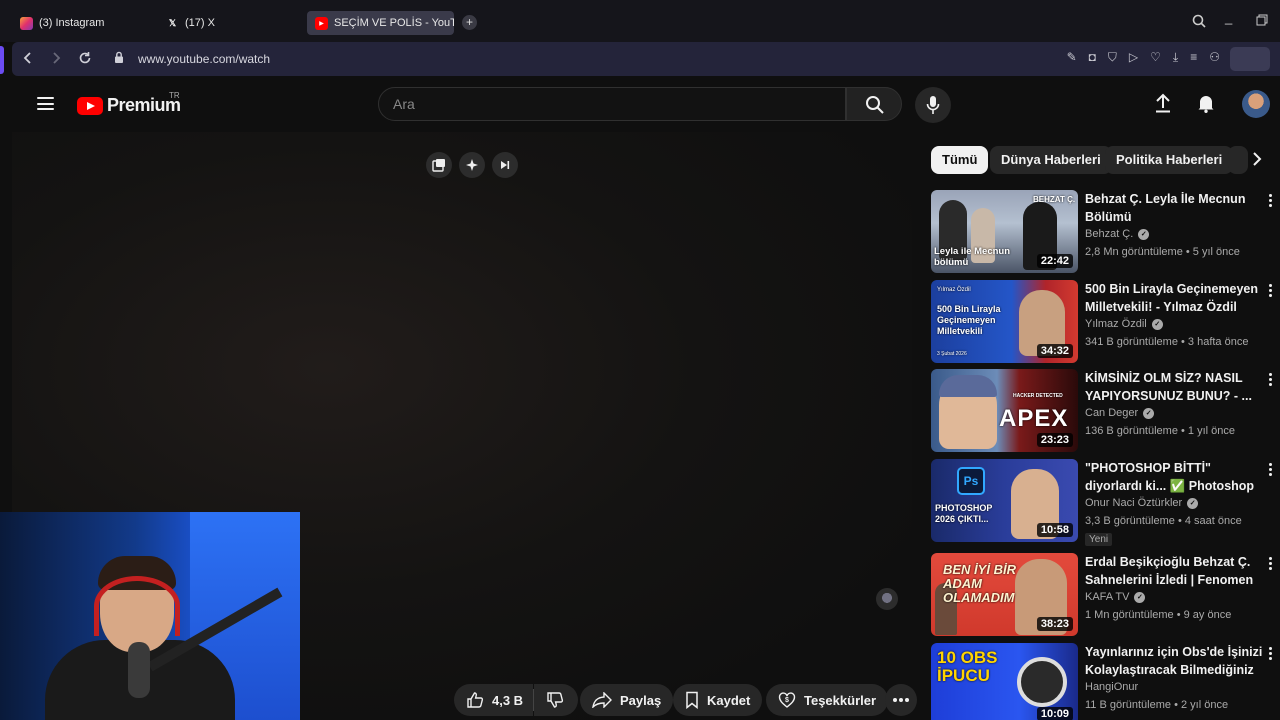 The width and height of the screenshot is (1280, 720). What do you see at coordinates (1051, 160) in the screenshot?
I see `chip-world-news: Dünya Haberleri` at bounding box center [1051, 160].